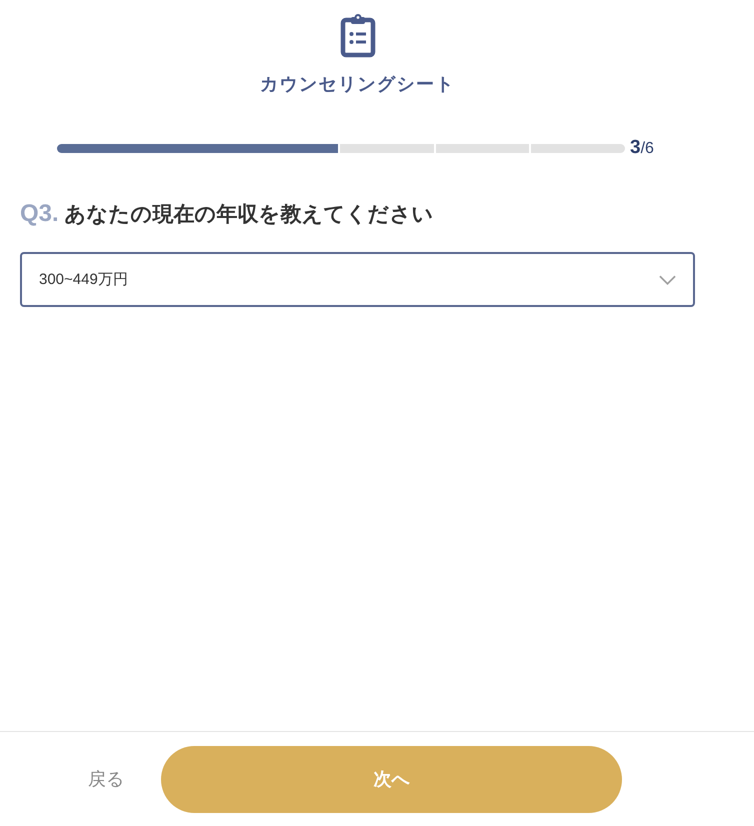 The image size is (754, 826). I want to click on back-link: 戻る, so click(106, 779).